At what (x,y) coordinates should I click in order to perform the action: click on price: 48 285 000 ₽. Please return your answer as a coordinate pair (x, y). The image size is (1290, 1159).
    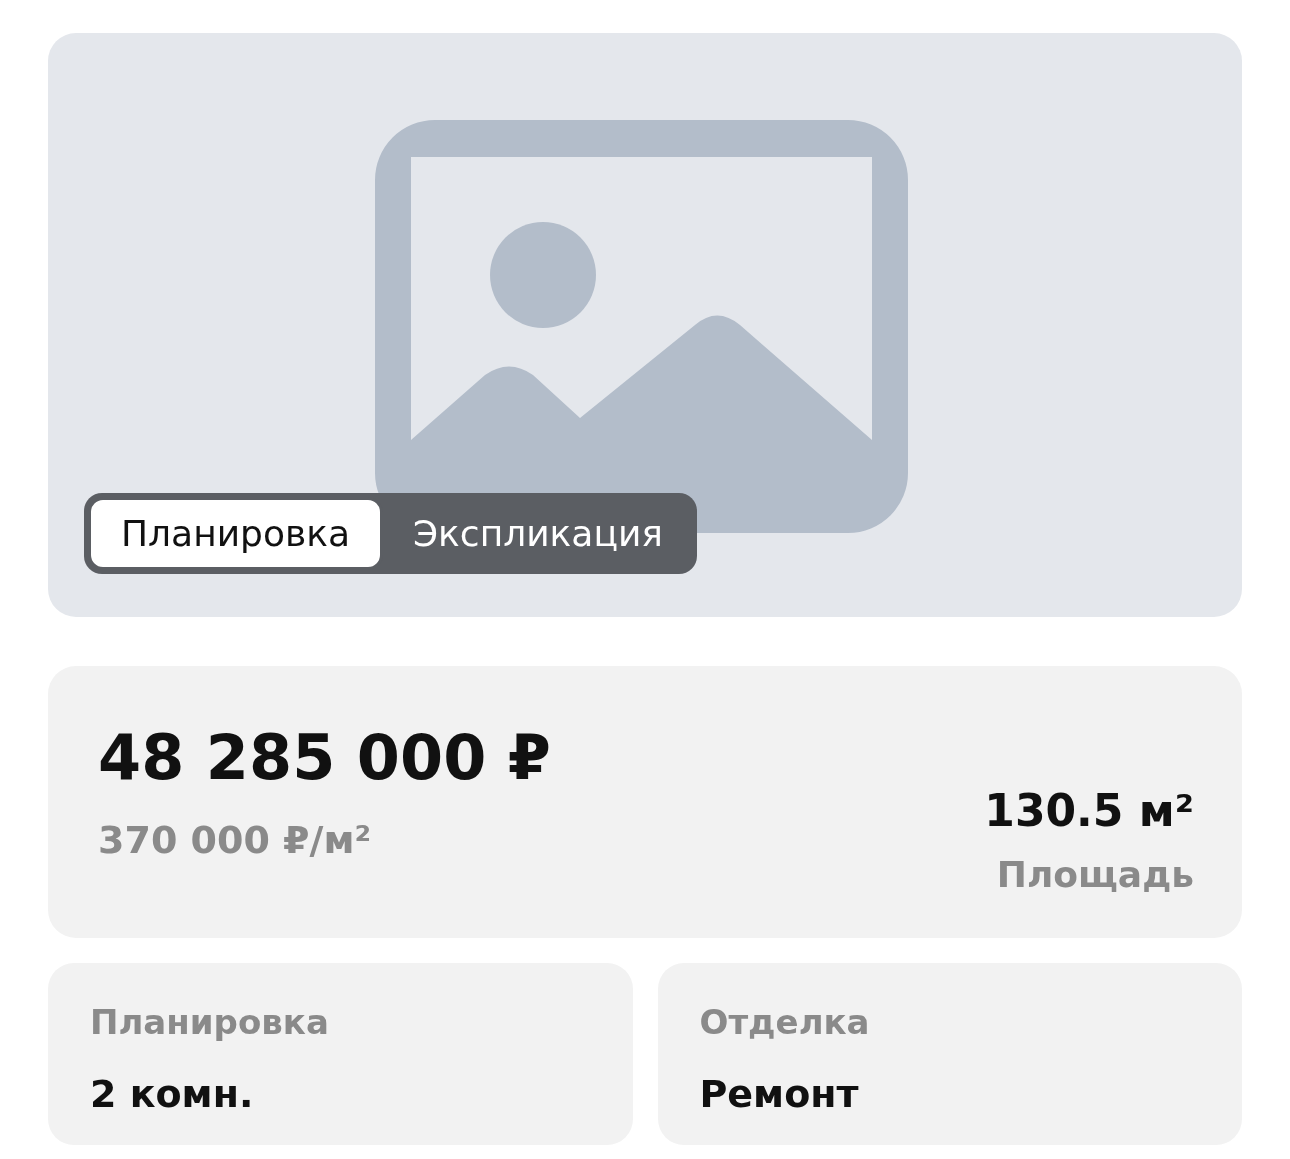
    Looking at the image, I should click on (324, 758).